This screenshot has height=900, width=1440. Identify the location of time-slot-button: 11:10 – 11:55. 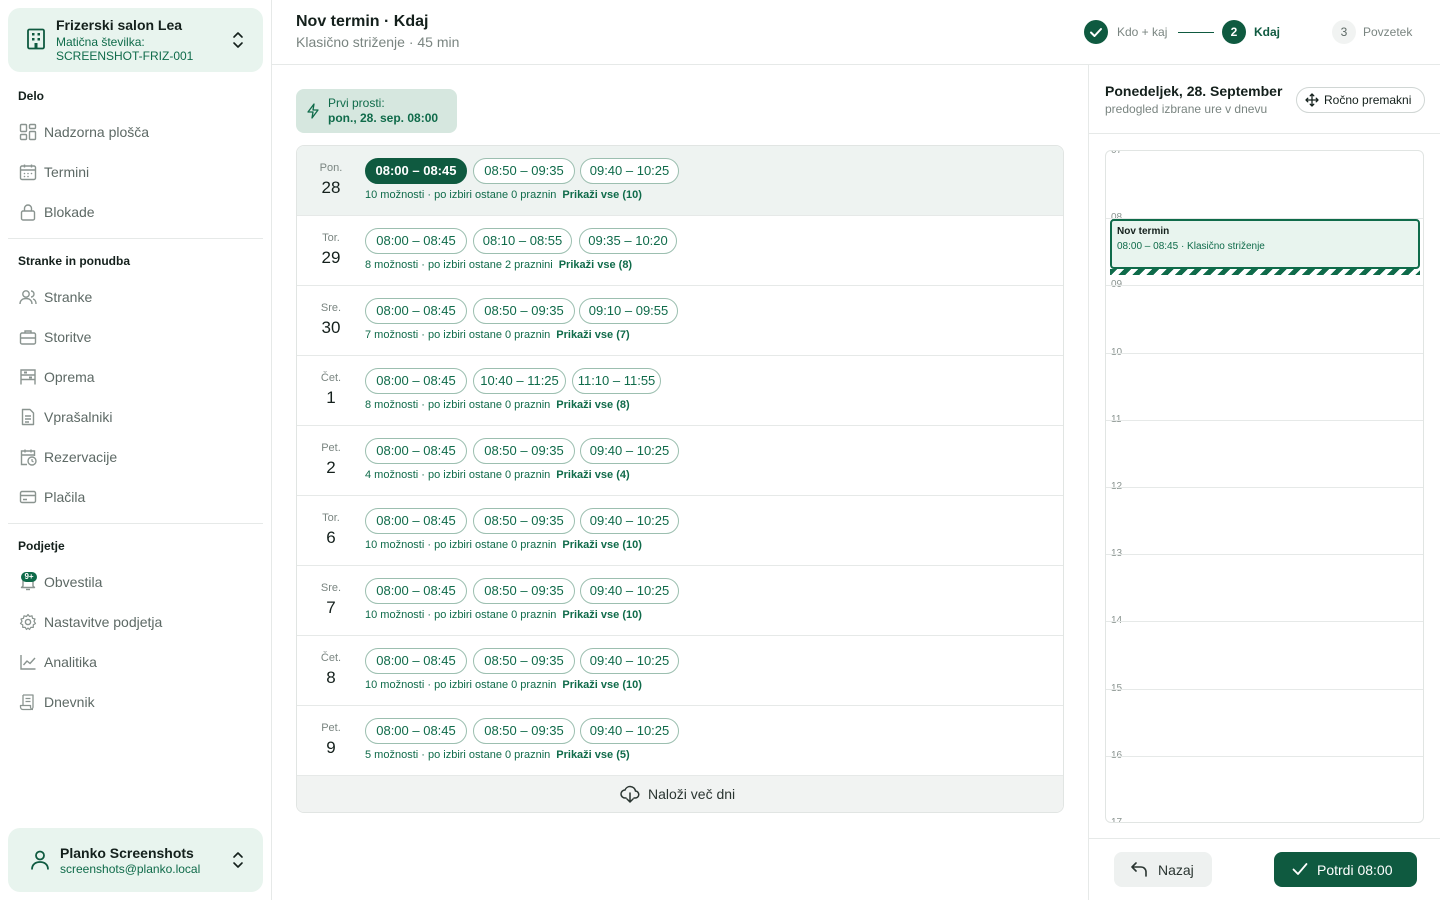
(616, 381).